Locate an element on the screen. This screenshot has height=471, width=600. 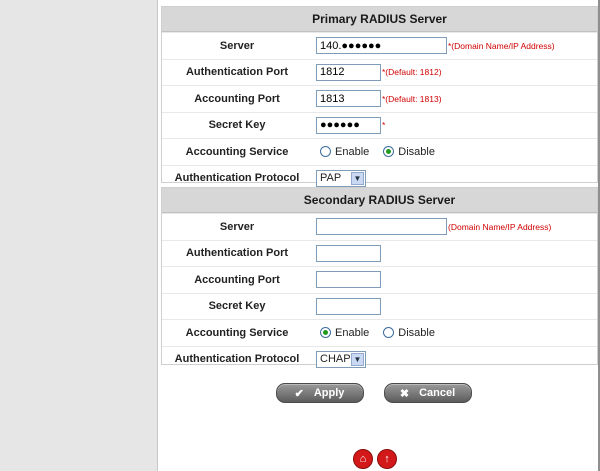
primary-auth-port-hint: *(Default: 1812) is located at coordinates (412, 72).